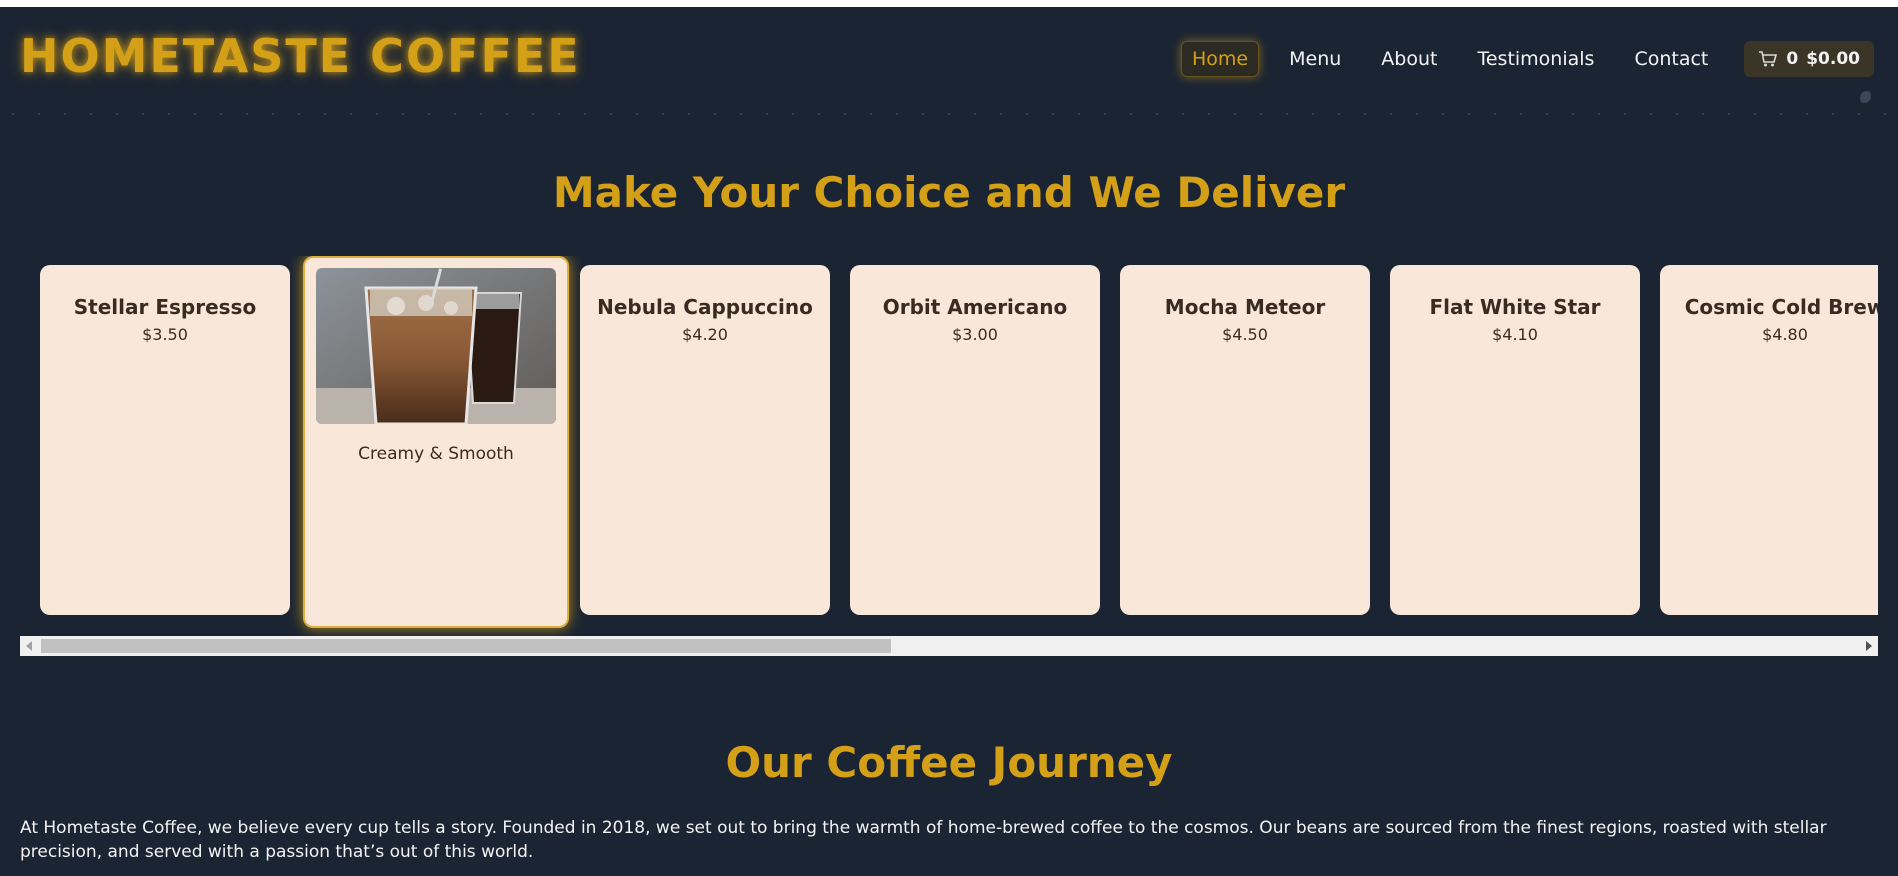 The image size is (1898, 876). What do you see at coordinates (1515, 334) in the screenshot?
I see `product-price: $4.10` at bounding box center [1515, 334].